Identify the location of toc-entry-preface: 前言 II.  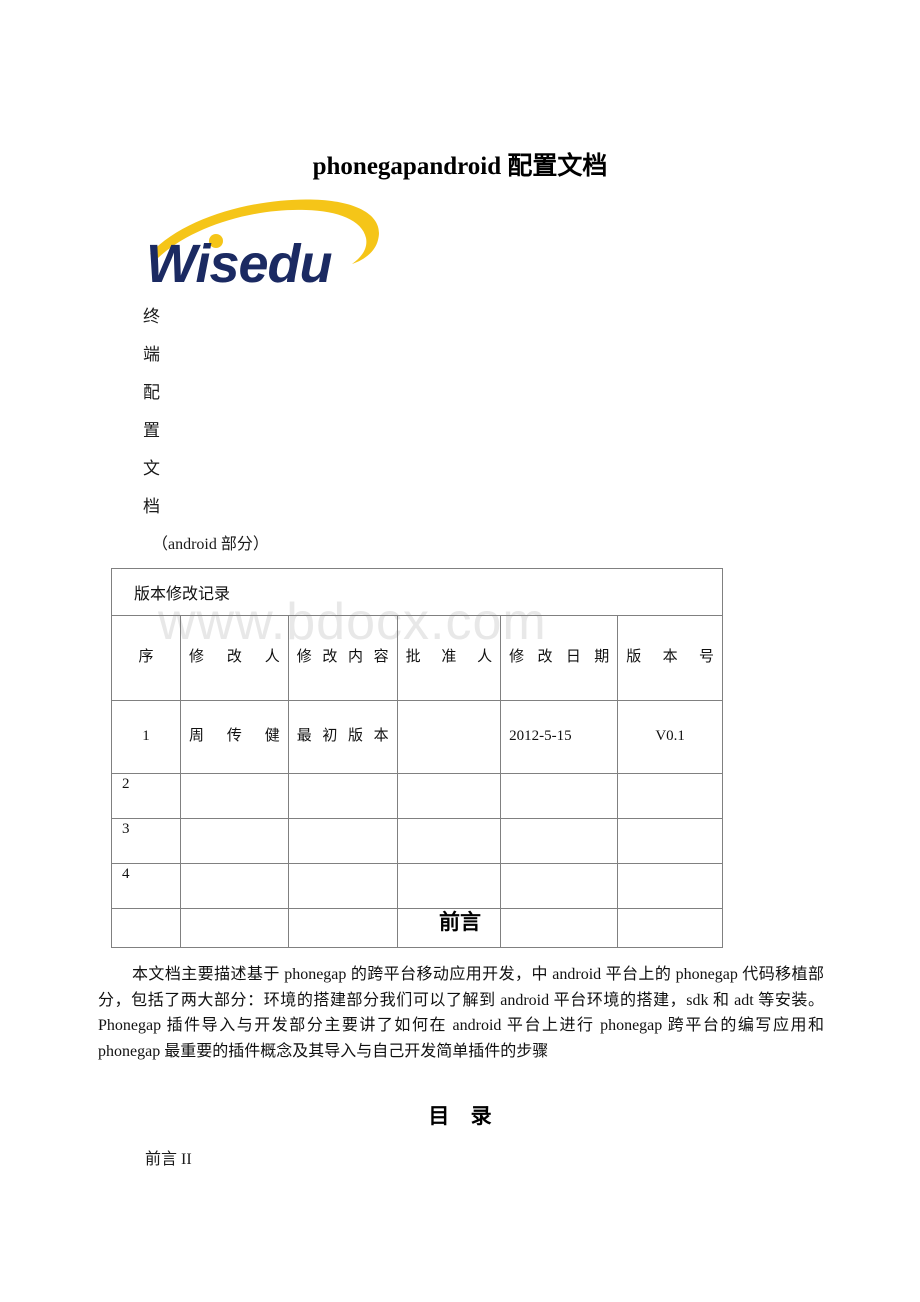
(445, 1160).